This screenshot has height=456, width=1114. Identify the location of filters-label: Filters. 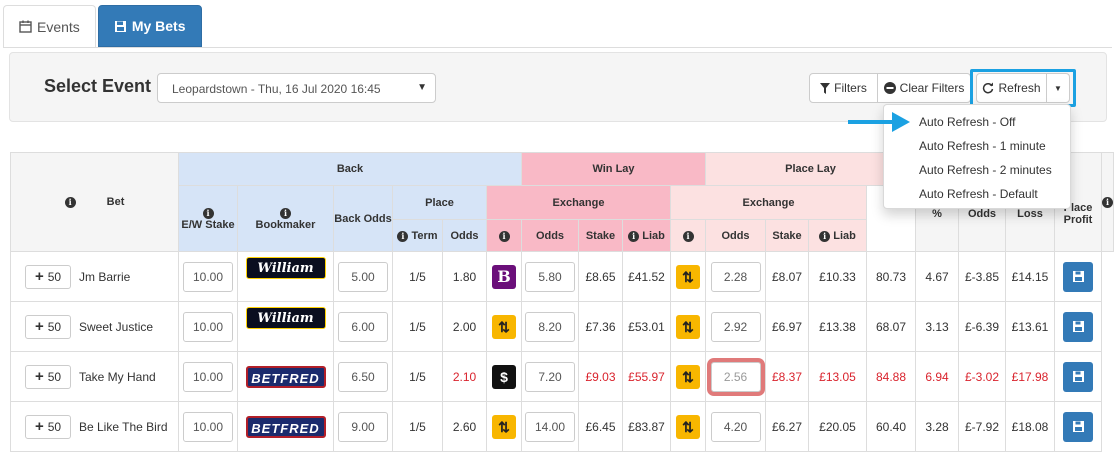
(850, 88).